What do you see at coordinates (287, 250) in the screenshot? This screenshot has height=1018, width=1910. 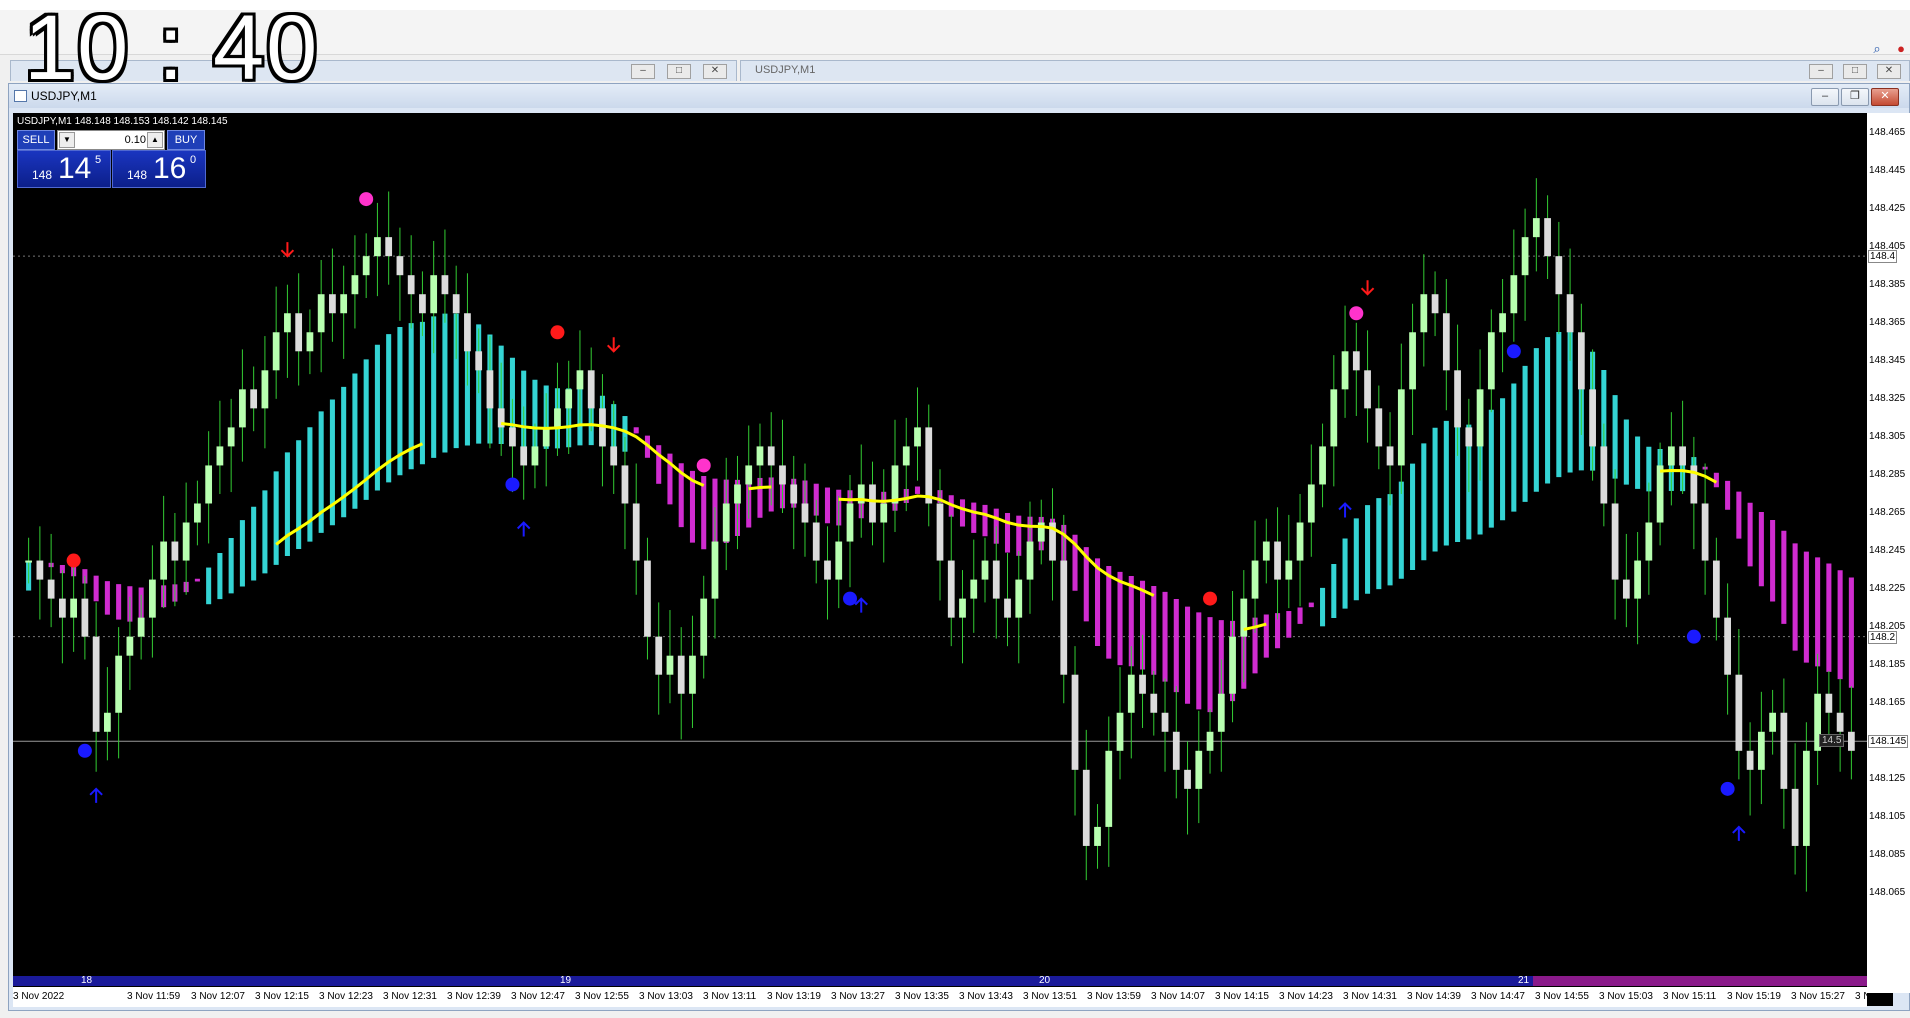 I see `sell-arrow-icon` at bounding box center [287, 250].